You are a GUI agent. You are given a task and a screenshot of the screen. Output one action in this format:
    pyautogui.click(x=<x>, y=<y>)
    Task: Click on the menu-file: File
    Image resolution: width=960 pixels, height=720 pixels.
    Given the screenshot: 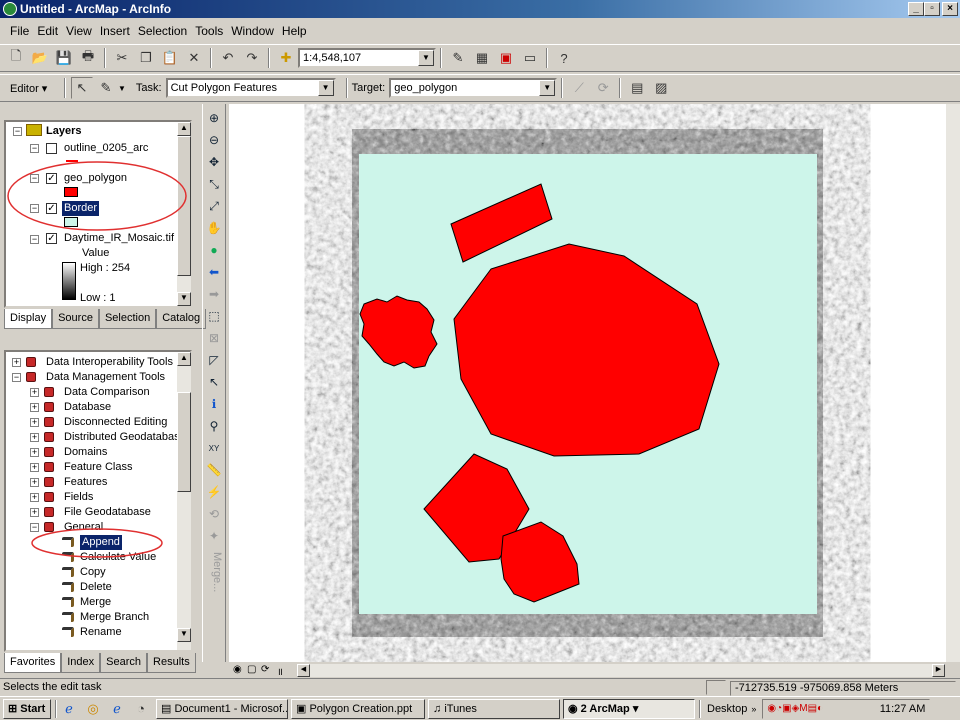 What is the action you would take?
    pyautogui.click(x=19, y=31)
    